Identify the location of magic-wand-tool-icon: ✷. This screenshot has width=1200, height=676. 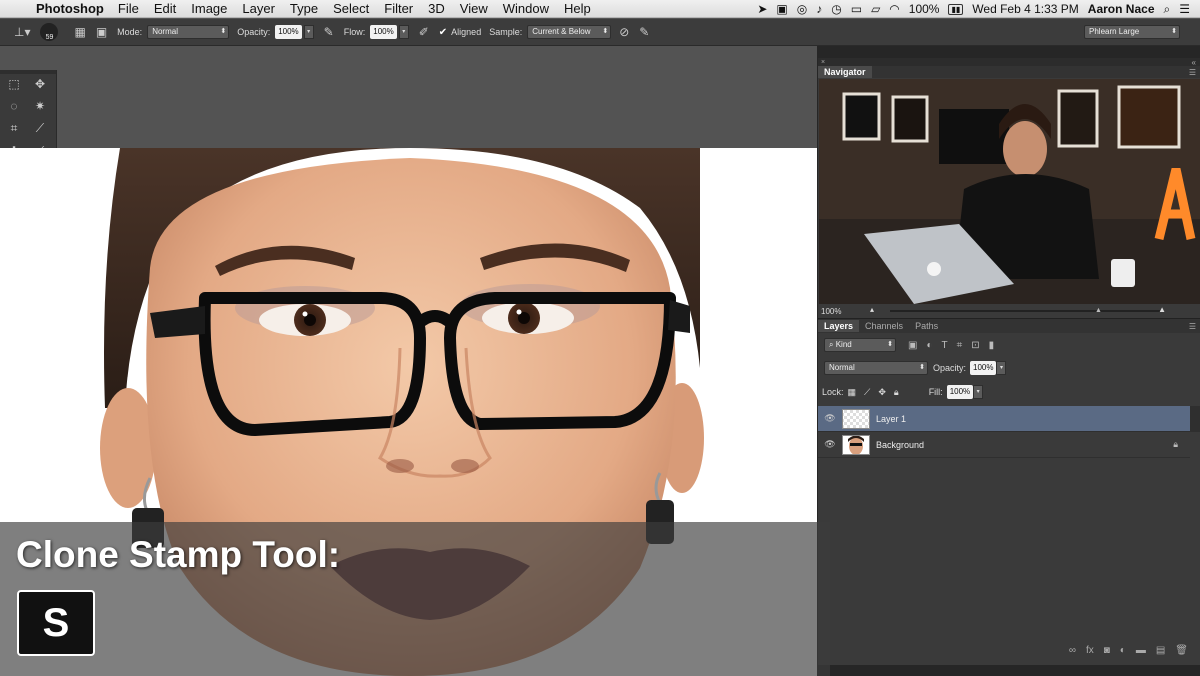
(40, 106).